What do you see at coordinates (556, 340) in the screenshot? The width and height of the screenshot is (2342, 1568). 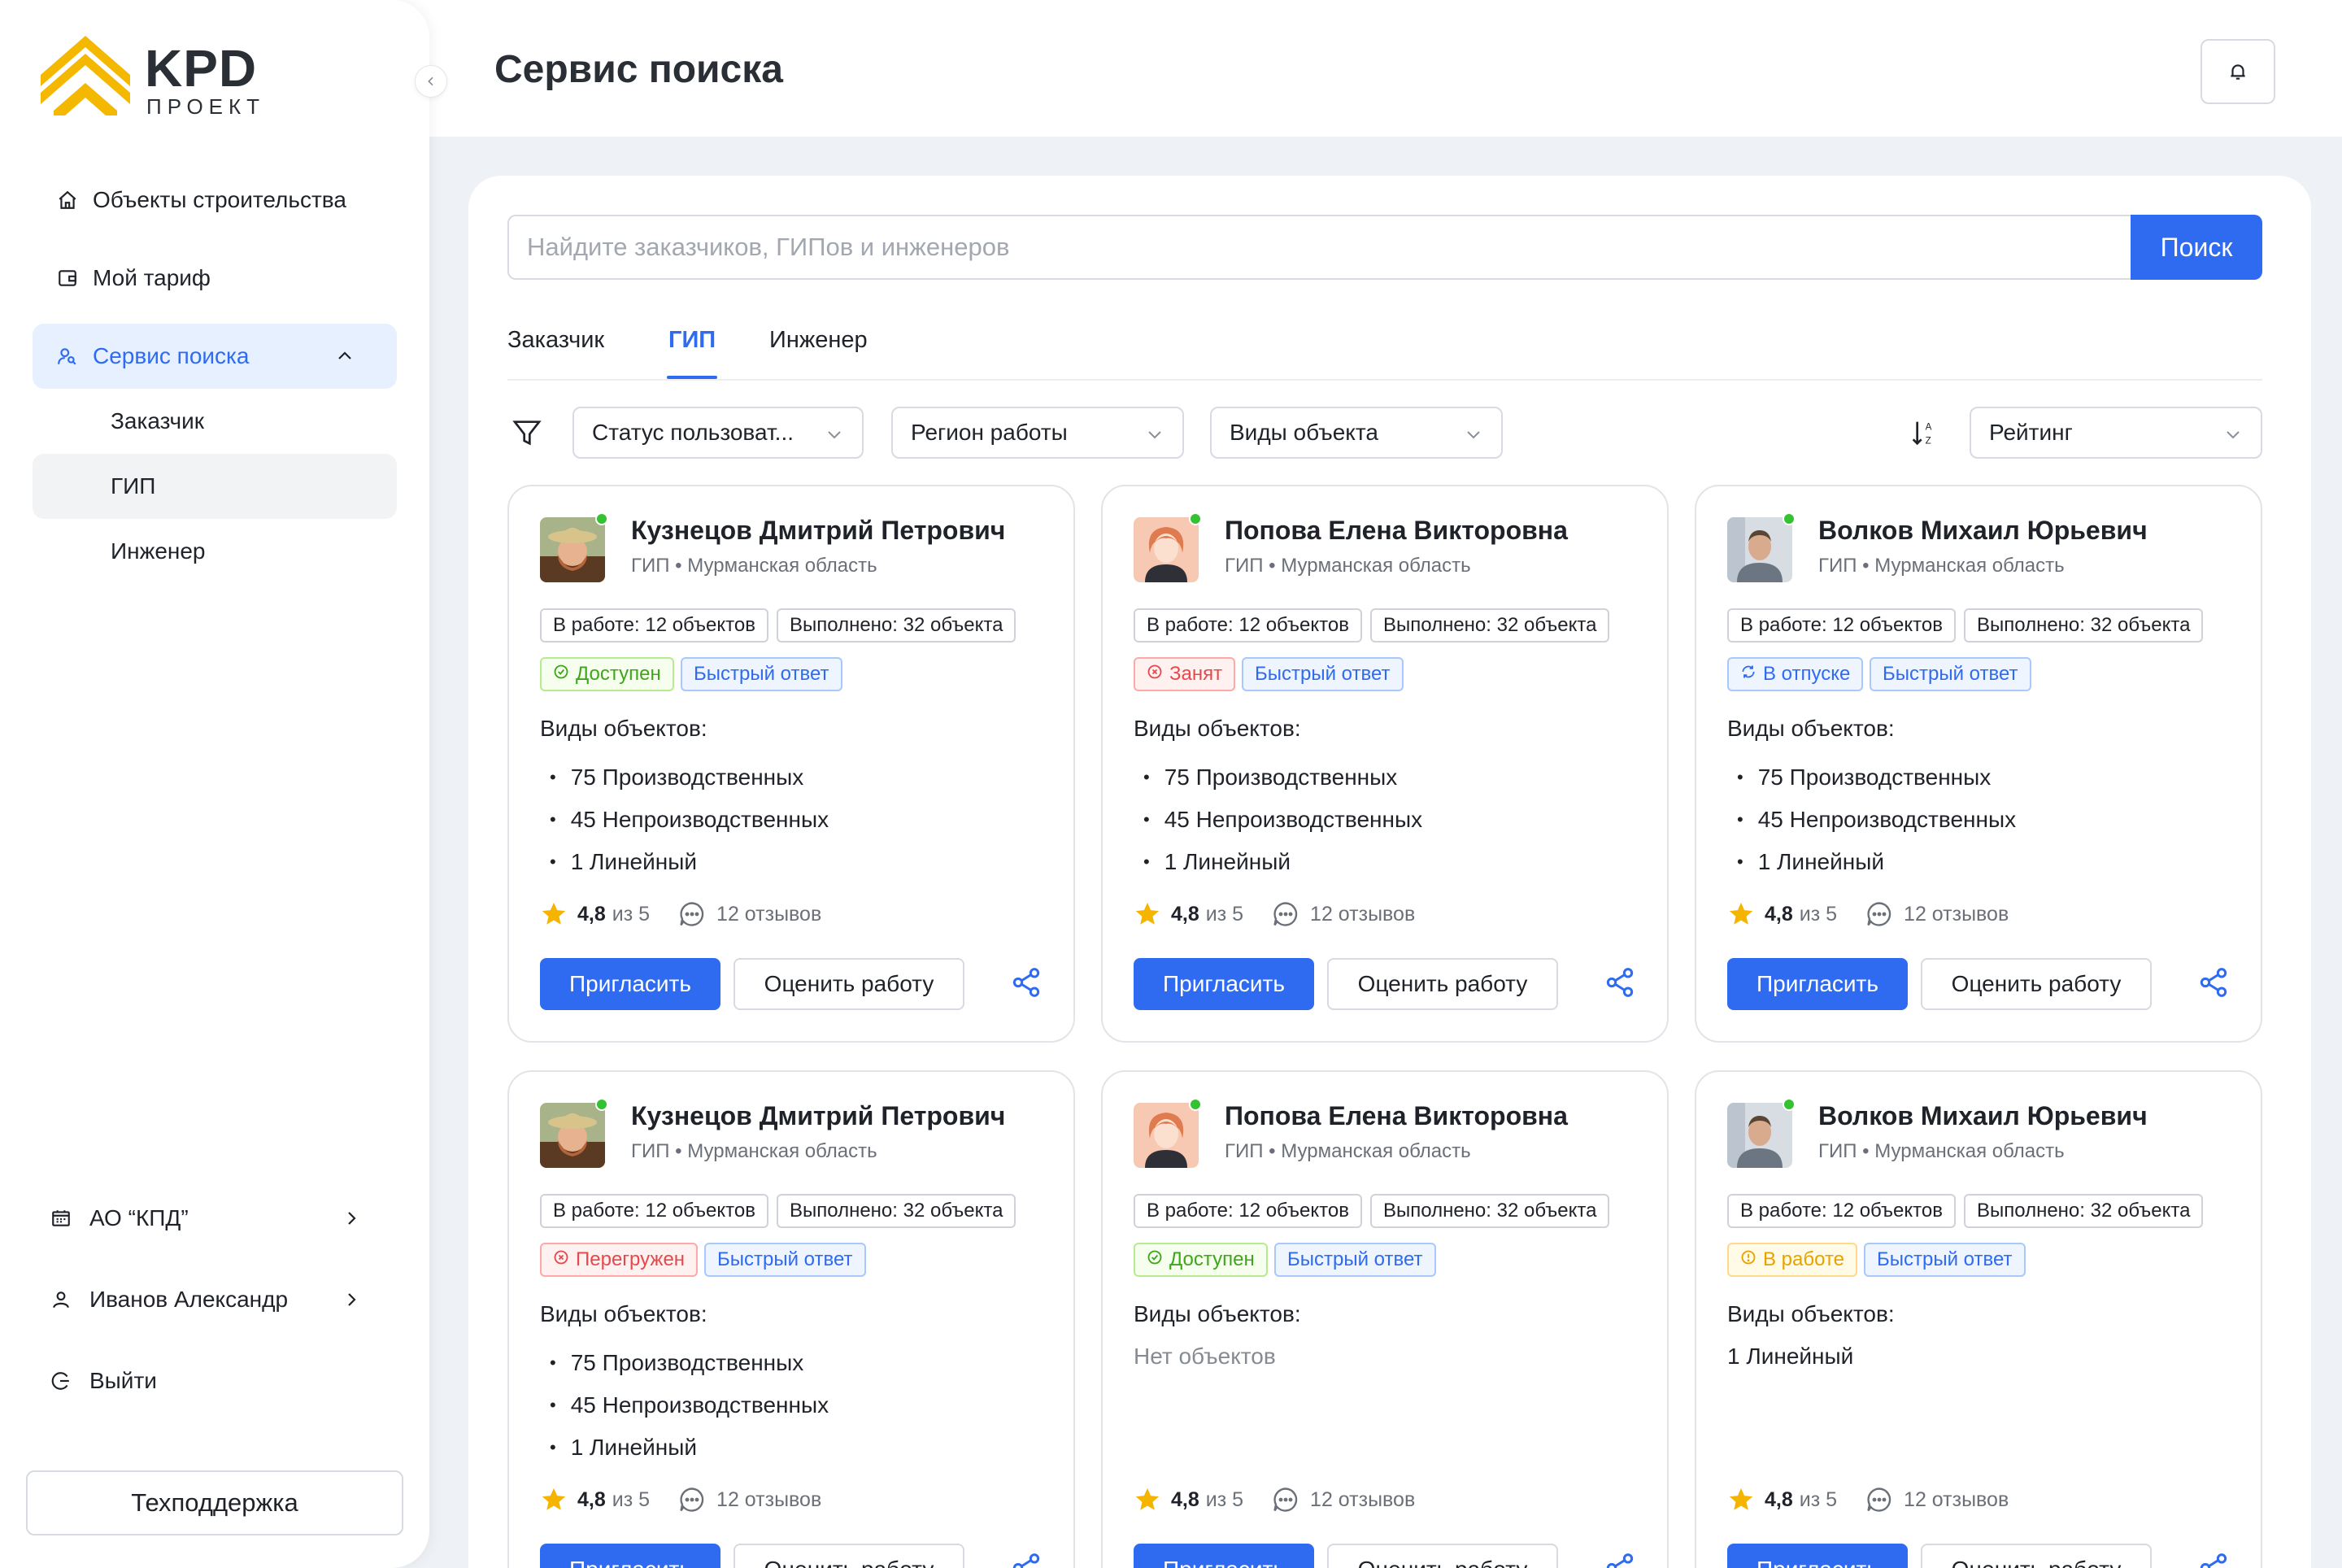 I see `tab-customer: Заказчик` at bounding box center [556, 340].